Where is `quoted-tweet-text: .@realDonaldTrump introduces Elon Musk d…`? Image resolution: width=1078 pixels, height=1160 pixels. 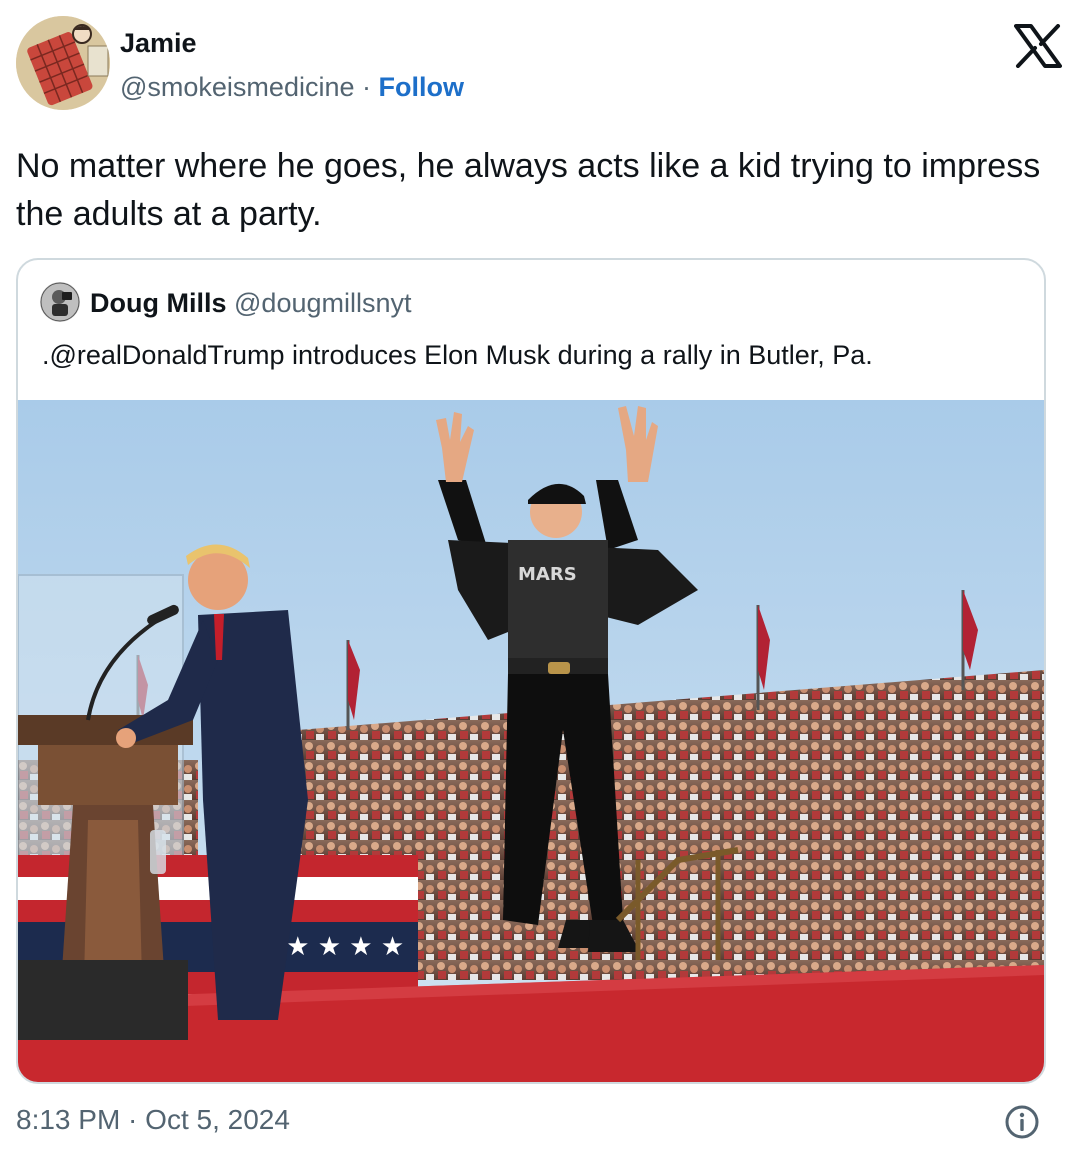
quoted-tweet-text: .@realDonaldTrump introduces Elon Musk d… is located at coordinates (457, 355).